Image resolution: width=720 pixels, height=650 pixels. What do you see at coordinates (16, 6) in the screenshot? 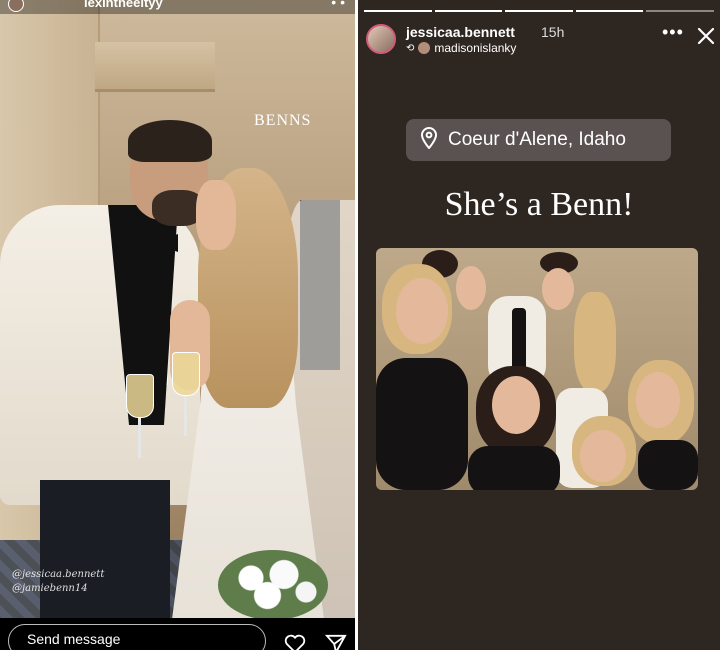
I see `left-story-avatar` at bounding box center [16, 6].